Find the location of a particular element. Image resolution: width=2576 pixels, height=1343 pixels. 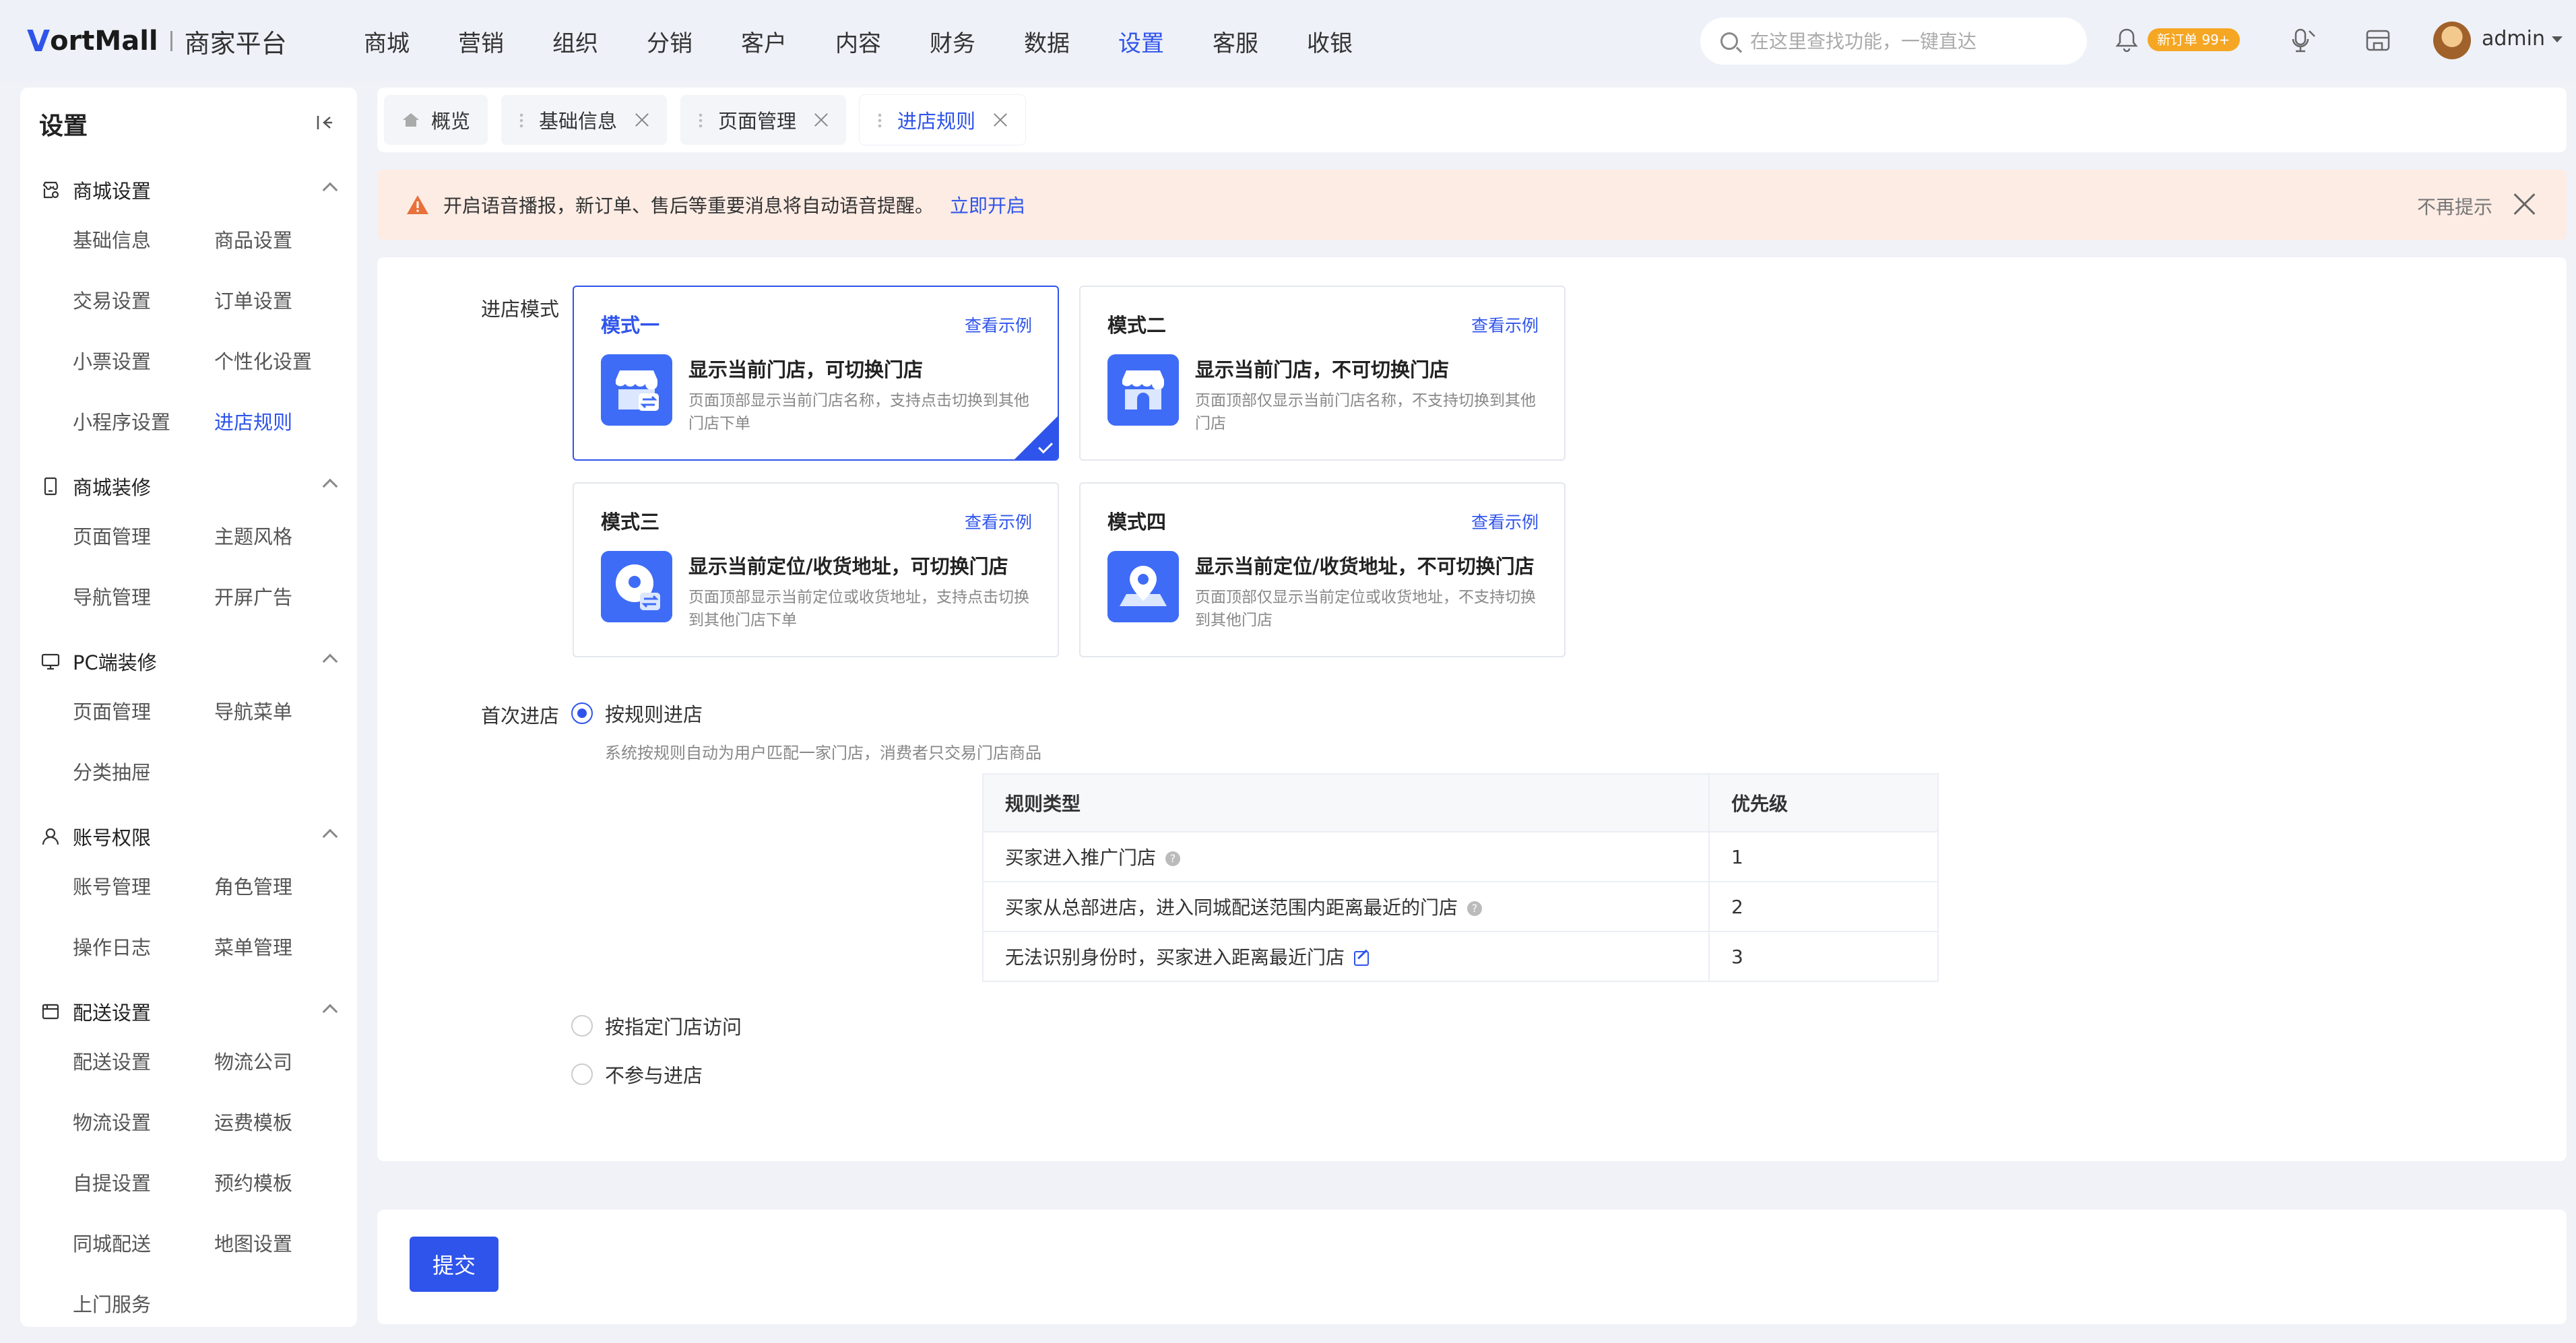

sidebar-item-delivery-settings: 配送设置 is located at coordinates (143, 1062).